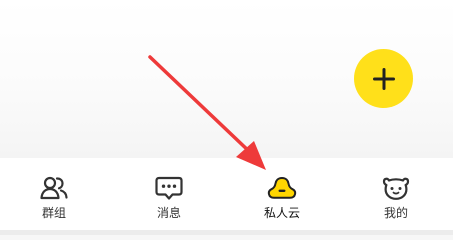  I want to click on private-cloud-icon, so click(282, 188).